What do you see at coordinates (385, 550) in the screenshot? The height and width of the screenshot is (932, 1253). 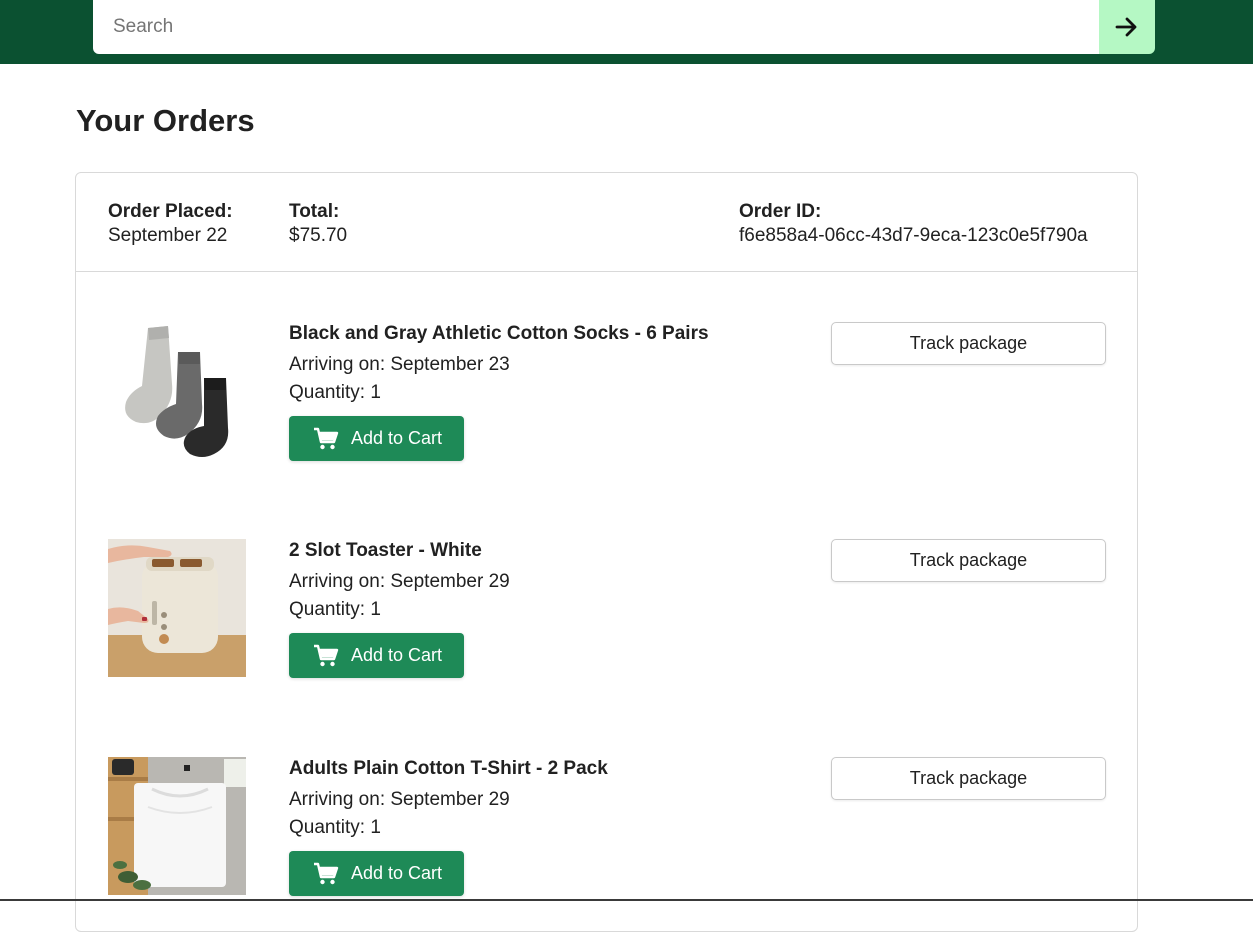 I see `item-name: 2 Slot Toaster - White` at bounding box center [385, 550].